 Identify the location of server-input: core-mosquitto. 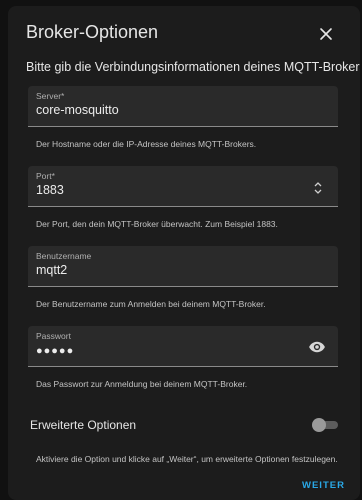
(77, 110).